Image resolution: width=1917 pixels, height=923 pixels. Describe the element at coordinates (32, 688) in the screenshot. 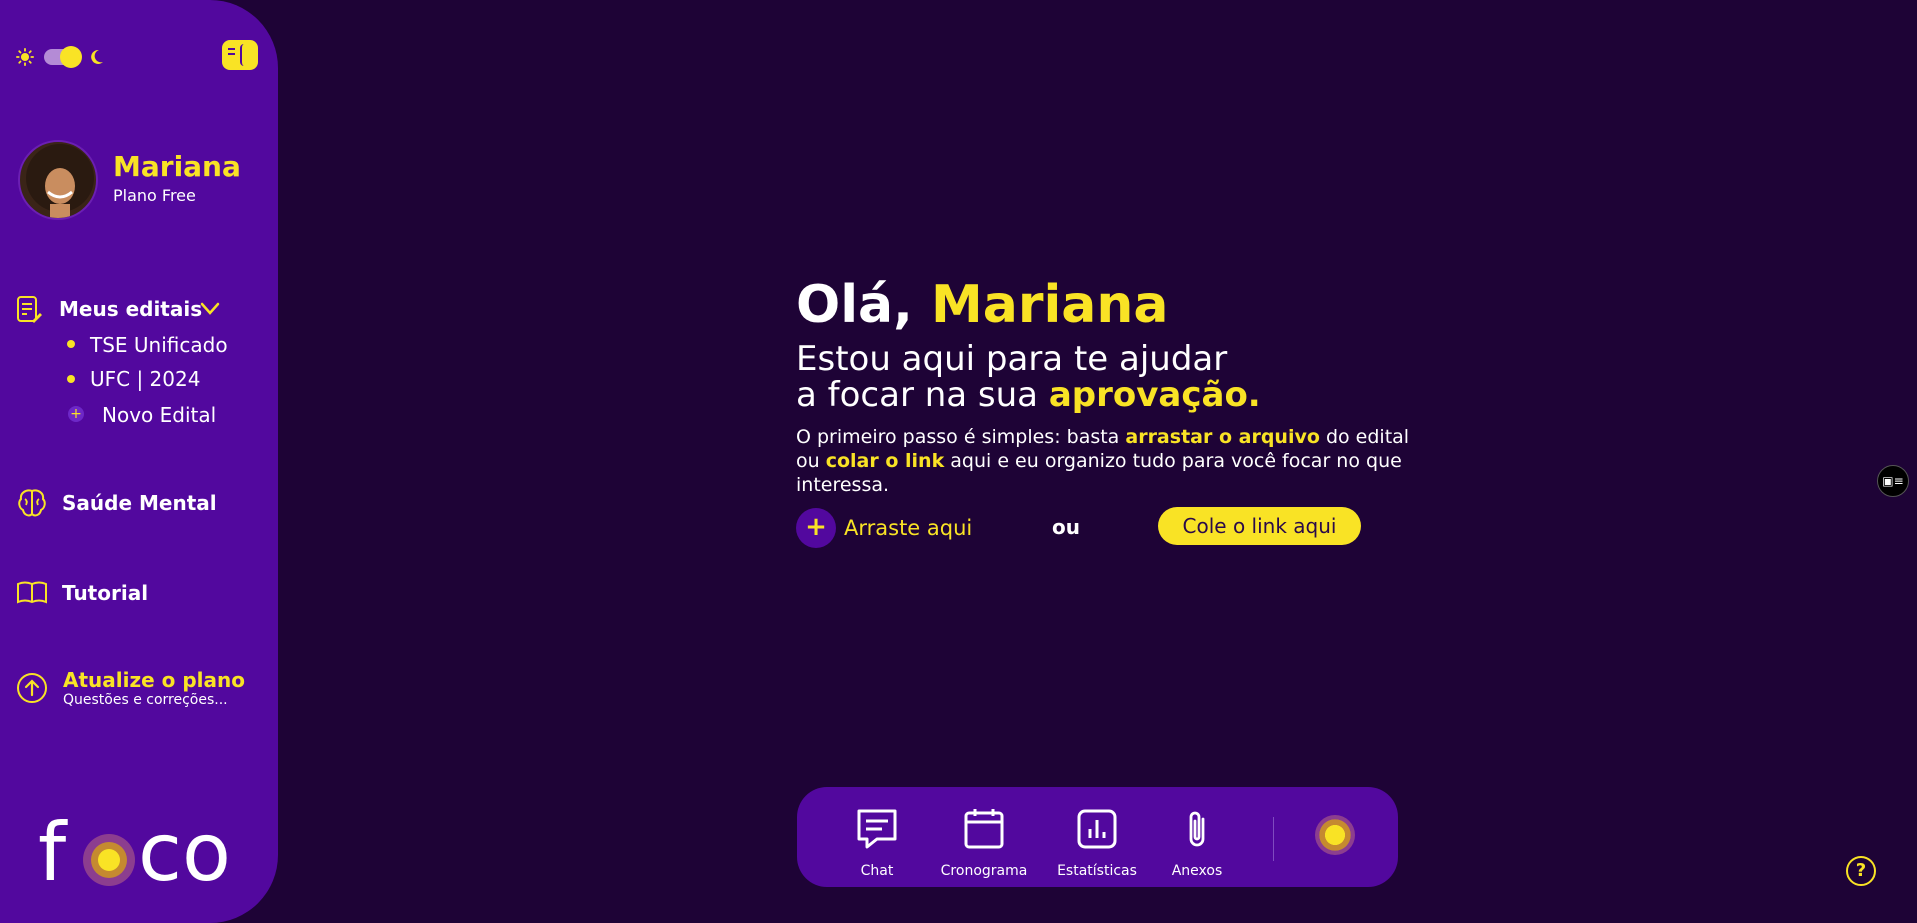

I see `upgrade-arrow-icon` at that location.